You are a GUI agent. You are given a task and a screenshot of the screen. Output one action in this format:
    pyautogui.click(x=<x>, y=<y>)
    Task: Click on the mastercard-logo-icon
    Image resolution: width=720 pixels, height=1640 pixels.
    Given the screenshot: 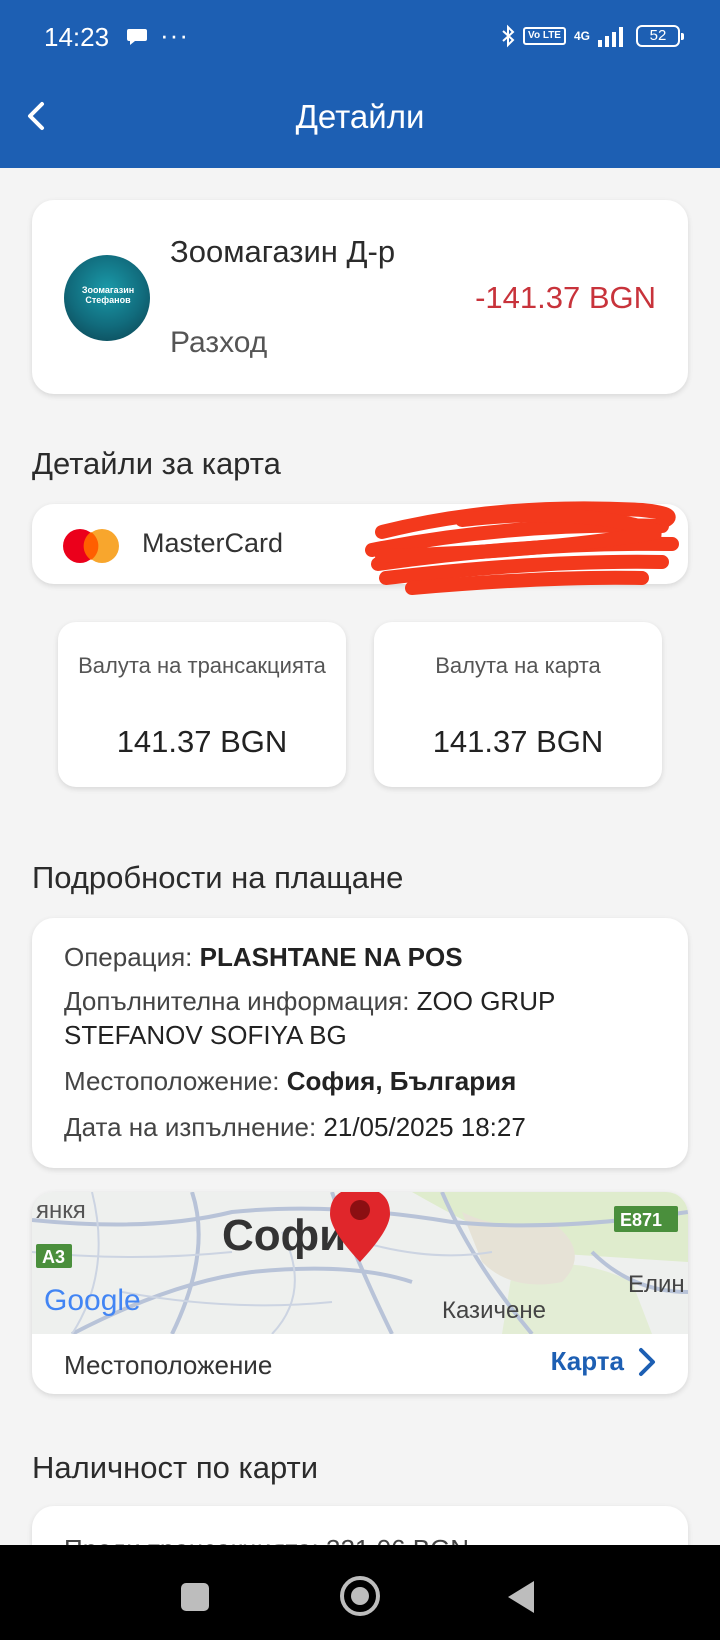 What is the action you would take?
    pyautogui.click(x=91, y=546)
    